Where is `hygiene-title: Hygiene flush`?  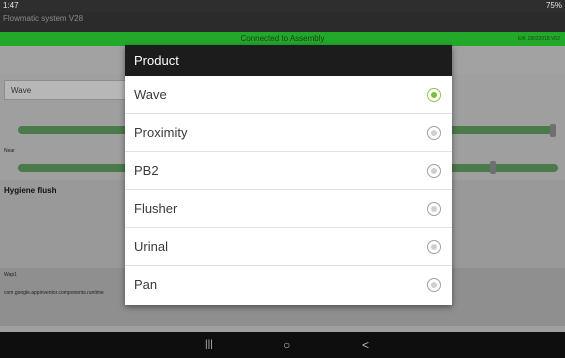
hygiene-title: Hygiene flush is located at coordinates (30, 190).